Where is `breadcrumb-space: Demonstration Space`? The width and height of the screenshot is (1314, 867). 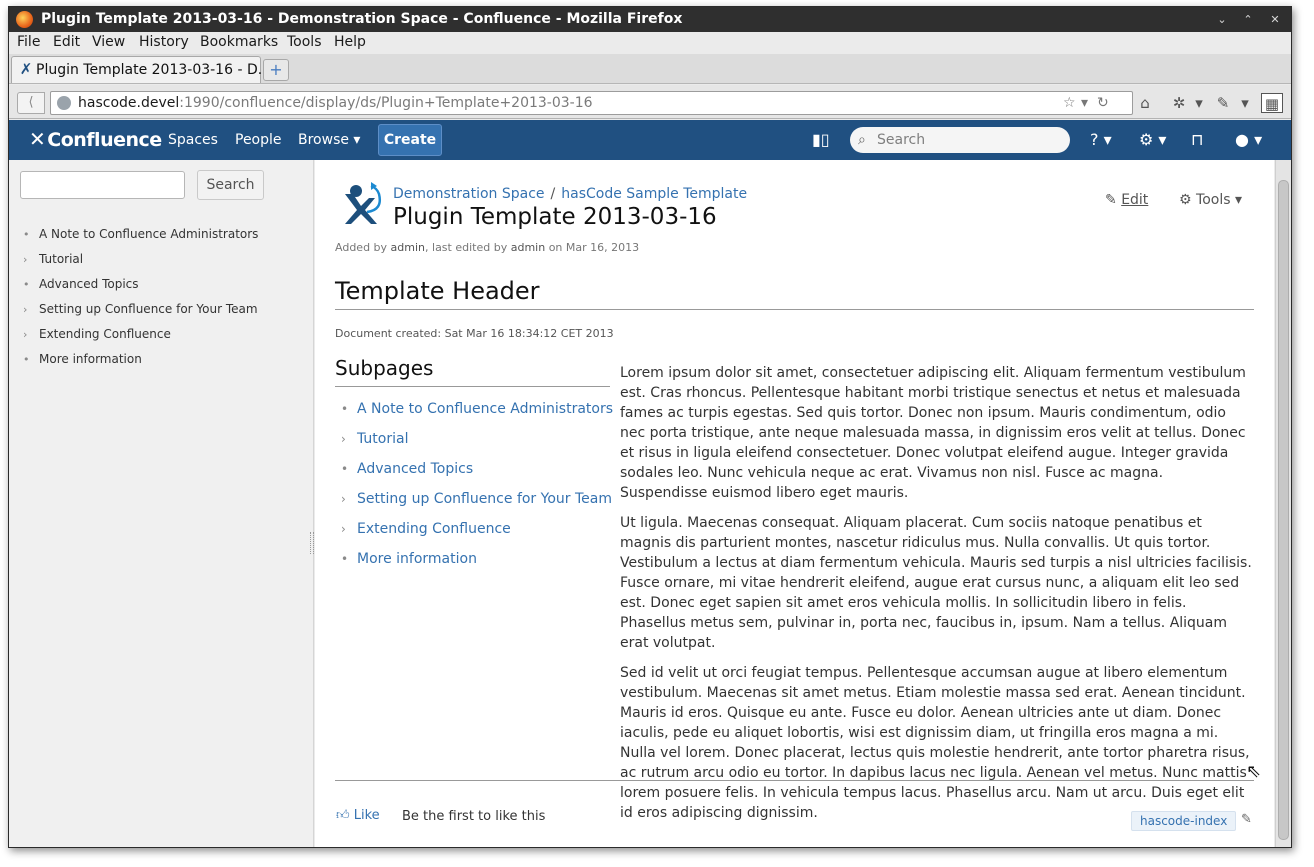 breadcrumb-space: Demonstration Space is located at coordinates (469, 194).